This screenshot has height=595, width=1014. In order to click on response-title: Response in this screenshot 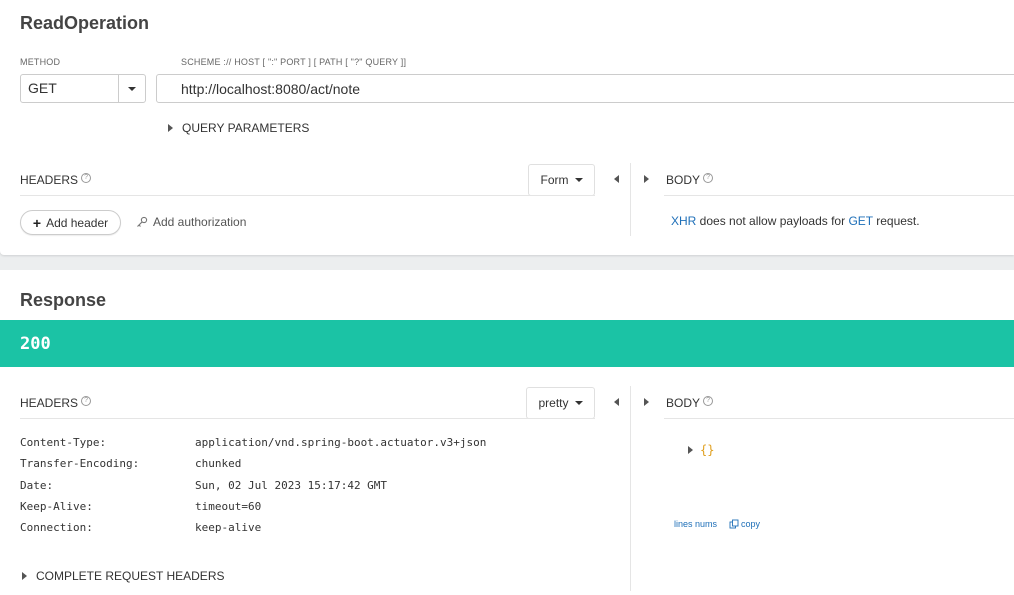, I will do `click(63, 300)`.